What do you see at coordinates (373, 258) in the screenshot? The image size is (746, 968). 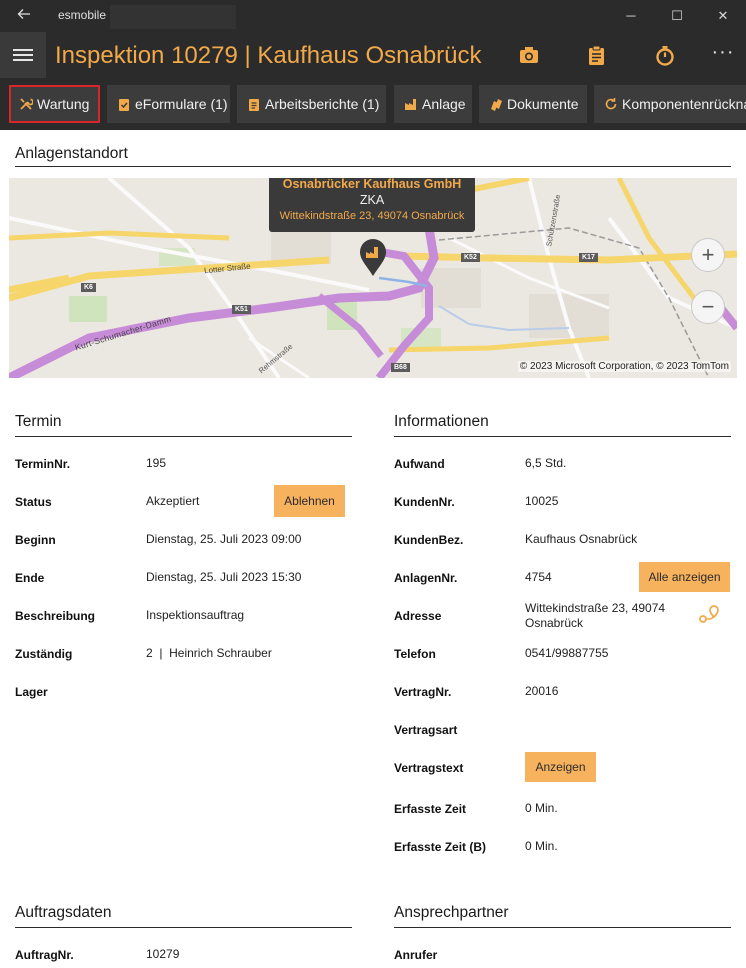 I see `map-pin-icon` at bounding box center [373, 258].